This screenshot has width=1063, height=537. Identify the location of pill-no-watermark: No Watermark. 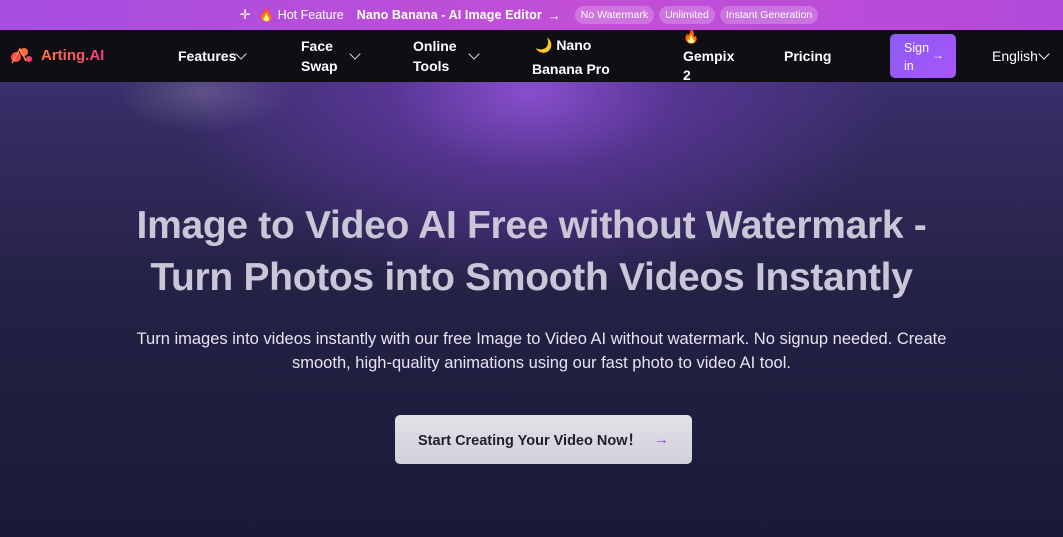
(614, 15).